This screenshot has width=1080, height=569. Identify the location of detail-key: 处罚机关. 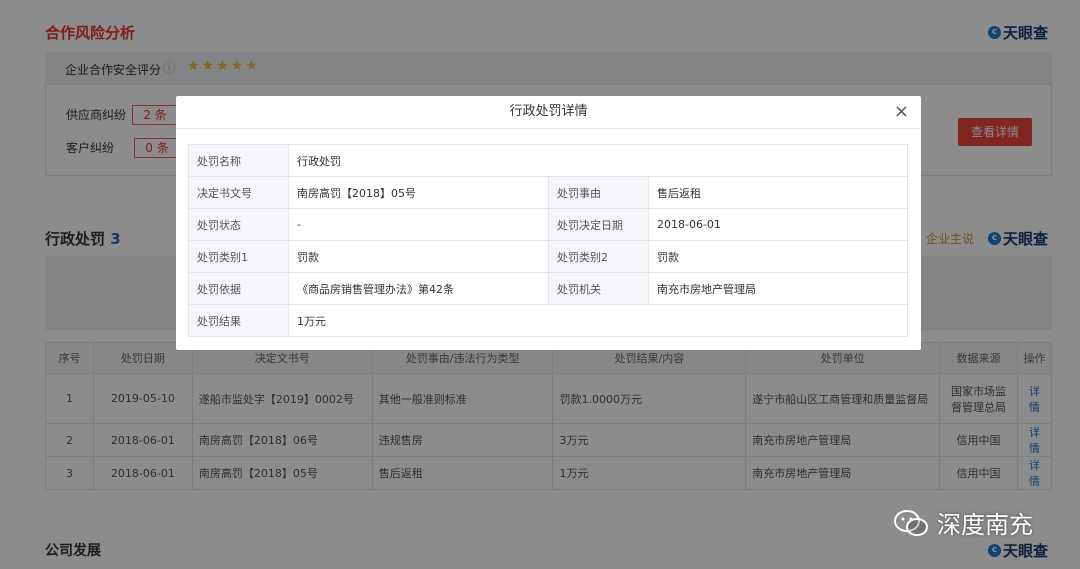
(598, 288).